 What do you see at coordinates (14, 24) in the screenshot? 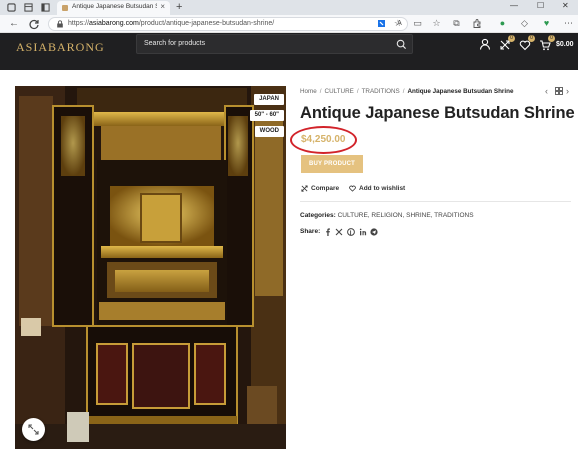
I see `back-icon: ←` at bounding box center [14, 24].